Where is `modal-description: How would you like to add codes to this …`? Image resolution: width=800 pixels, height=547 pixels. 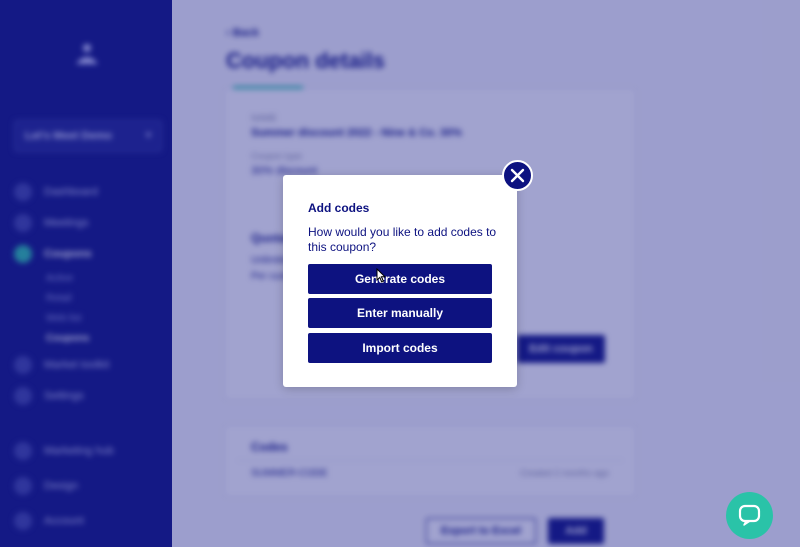 modal-description: How would you like to add codes to this … is located at coordinates (402, 239).